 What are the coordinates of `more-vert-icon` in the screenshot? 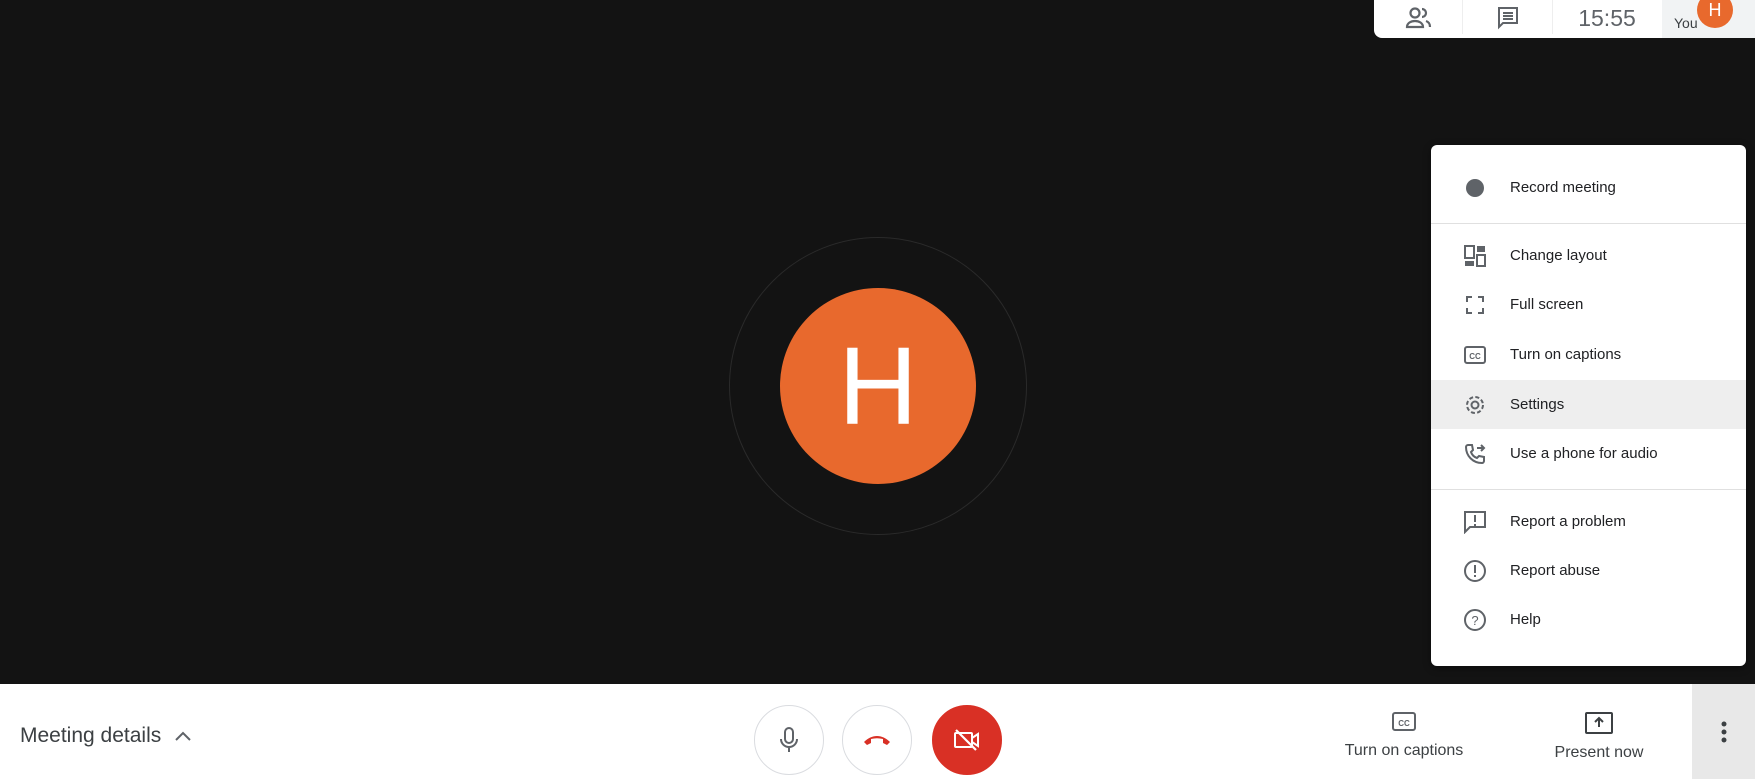 It's located at (1723, 731).